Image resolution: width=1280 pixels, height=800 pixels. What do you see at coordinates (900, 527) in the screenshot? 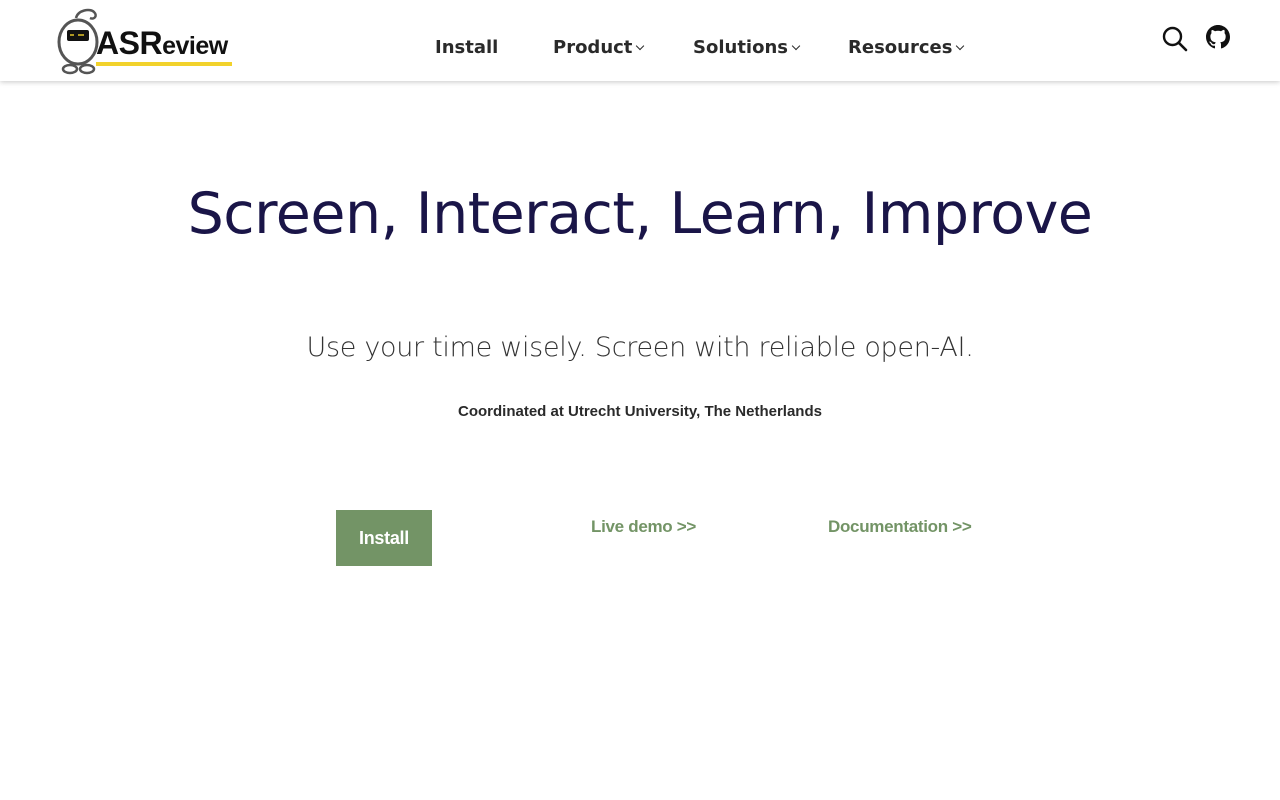
I see `documentation-link: Documentation >>` at bounding box center [900, 527].